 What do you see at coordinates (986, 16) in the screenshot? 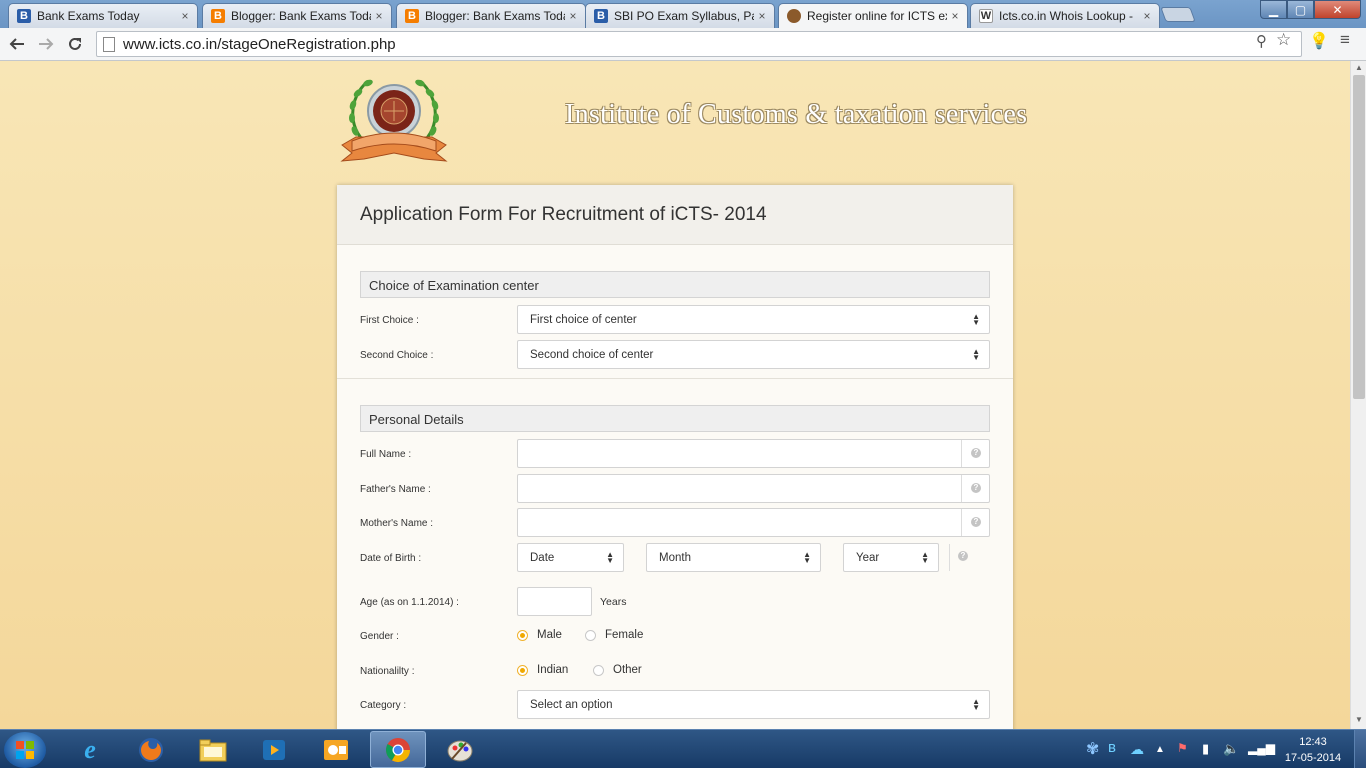
I see `whois-favicon-icon: W` at bounding box center [986, 16].